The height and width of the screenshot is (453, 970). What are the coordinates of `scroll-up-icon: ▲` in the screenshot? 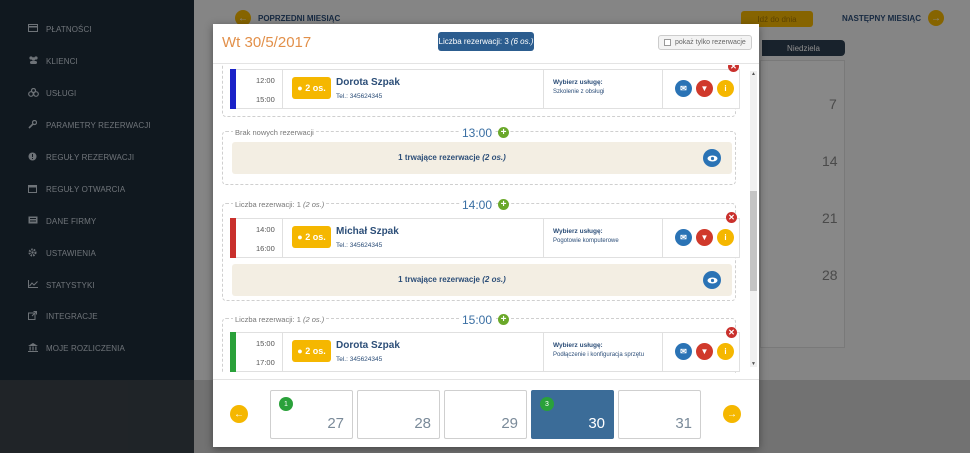 It's located at (753, 74).